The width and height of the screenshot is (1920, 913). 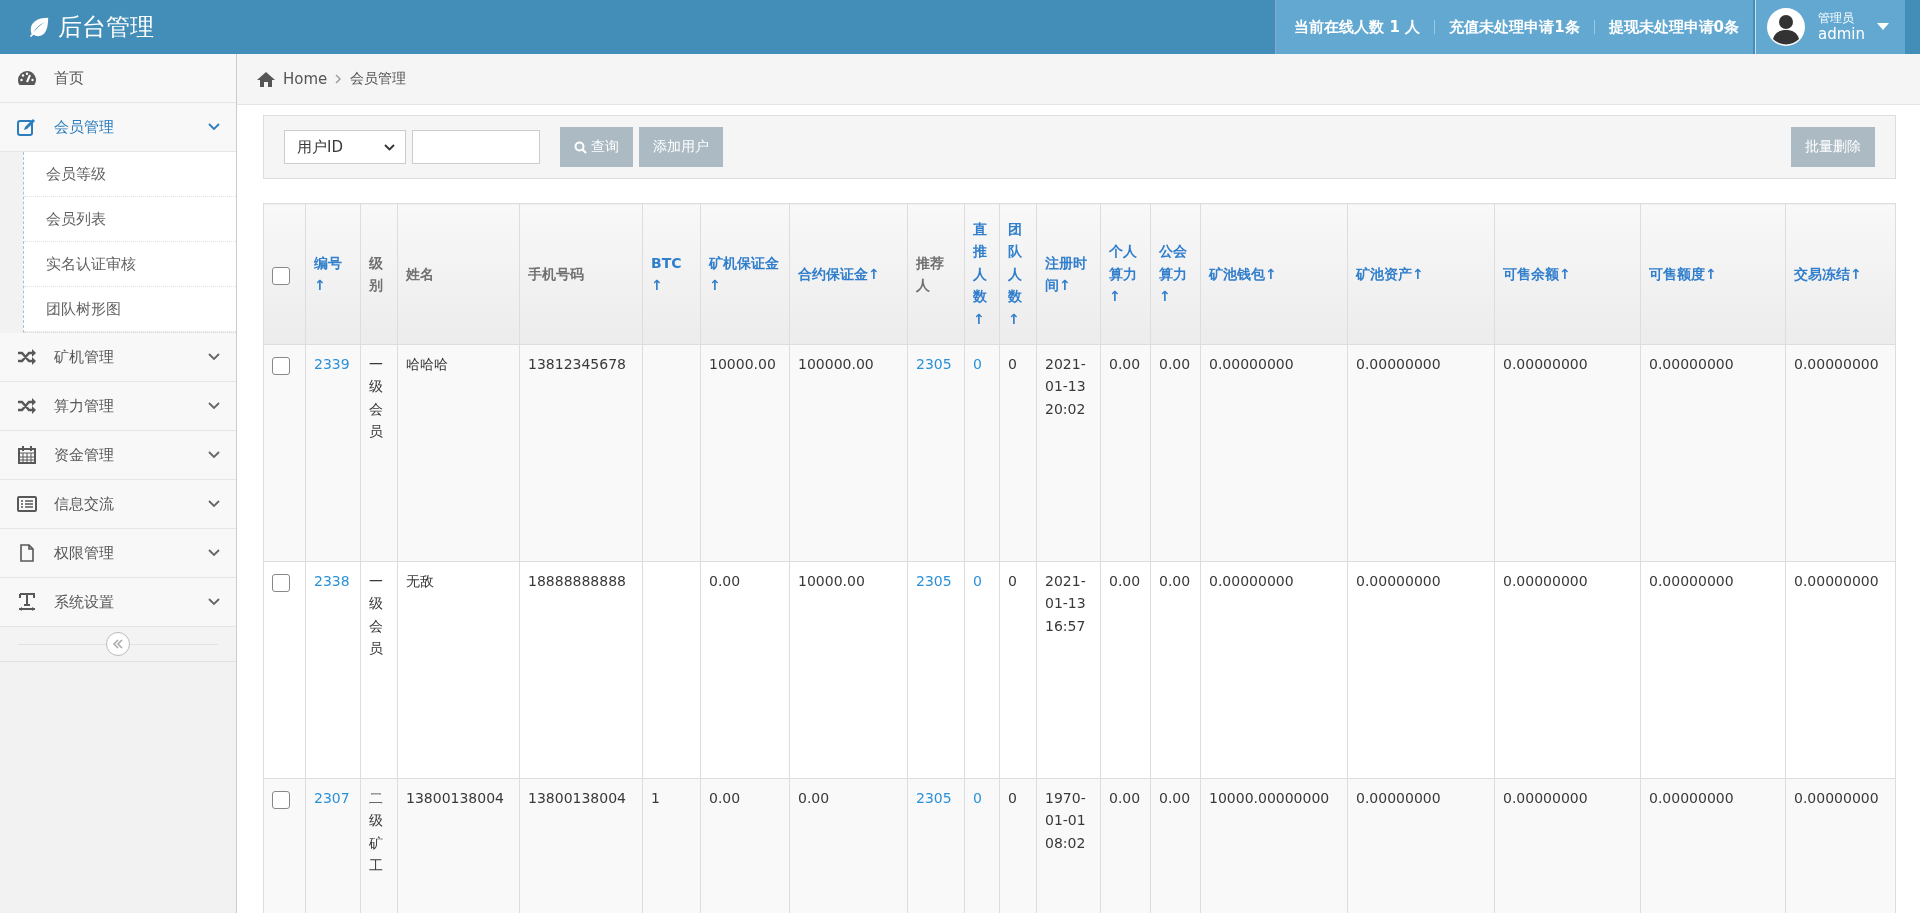 What do you see at coordinates (1841, 34) in the screenshot?
I see `user-name: admin` at bounding box center [1841, 34].